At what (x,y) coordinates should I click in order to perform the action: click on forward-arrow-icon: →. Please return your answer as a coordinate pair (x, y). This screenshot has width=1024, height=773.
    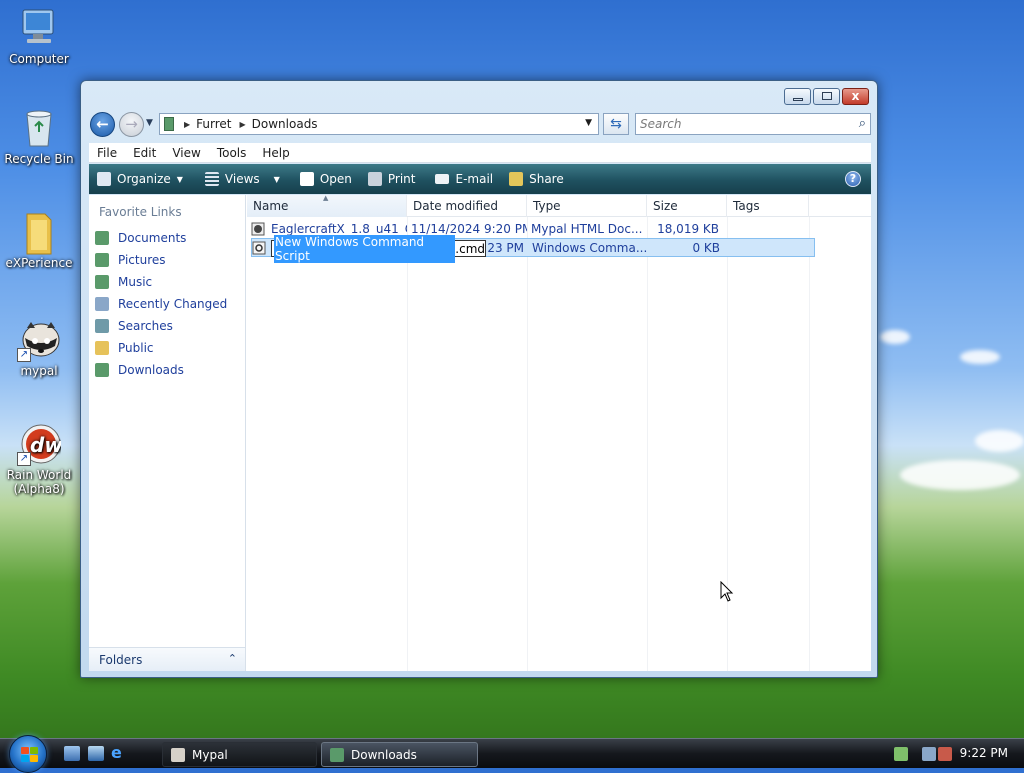
    Looking at the image, I should click on (131, 124).